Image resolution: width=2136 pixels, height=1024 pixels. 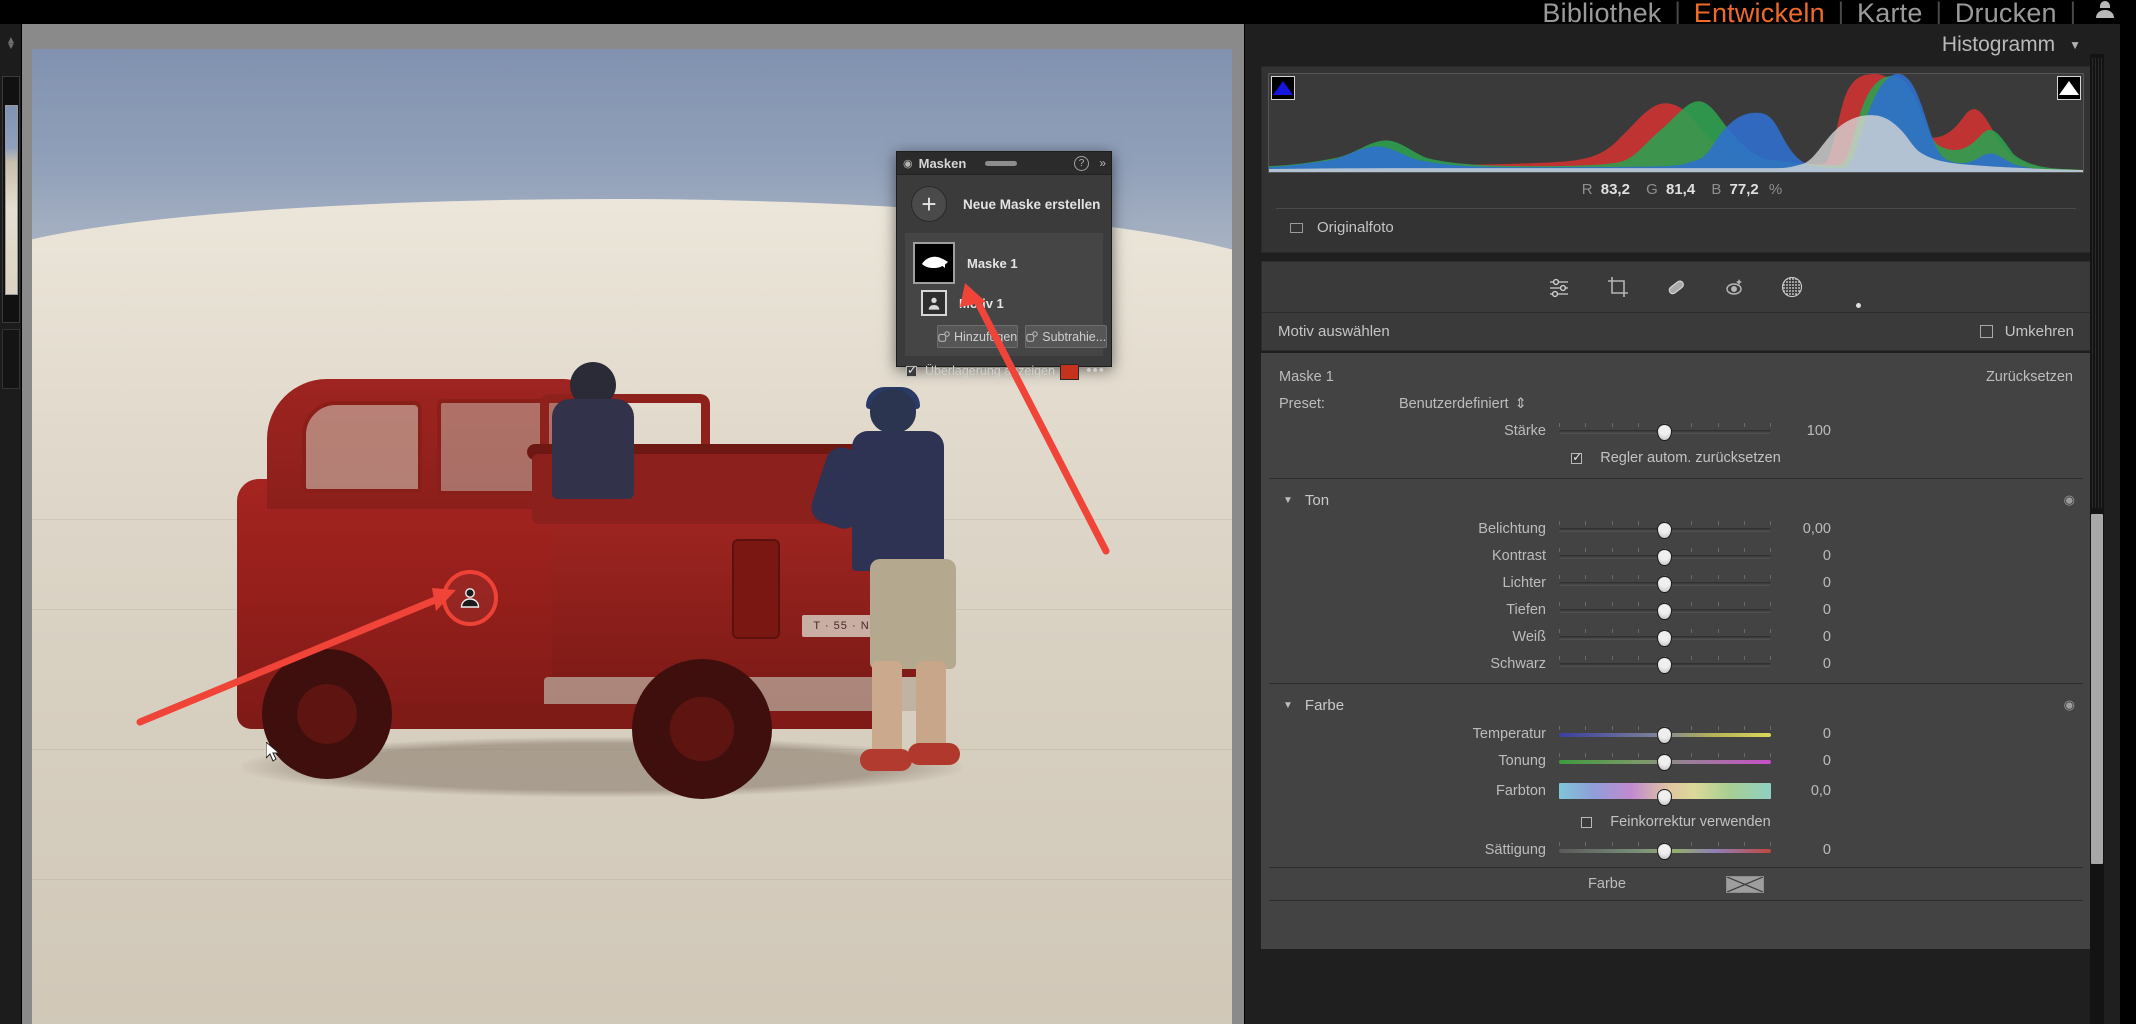 I want to click on chevron-down-icon: ▼, so click(x=2075, y=45).